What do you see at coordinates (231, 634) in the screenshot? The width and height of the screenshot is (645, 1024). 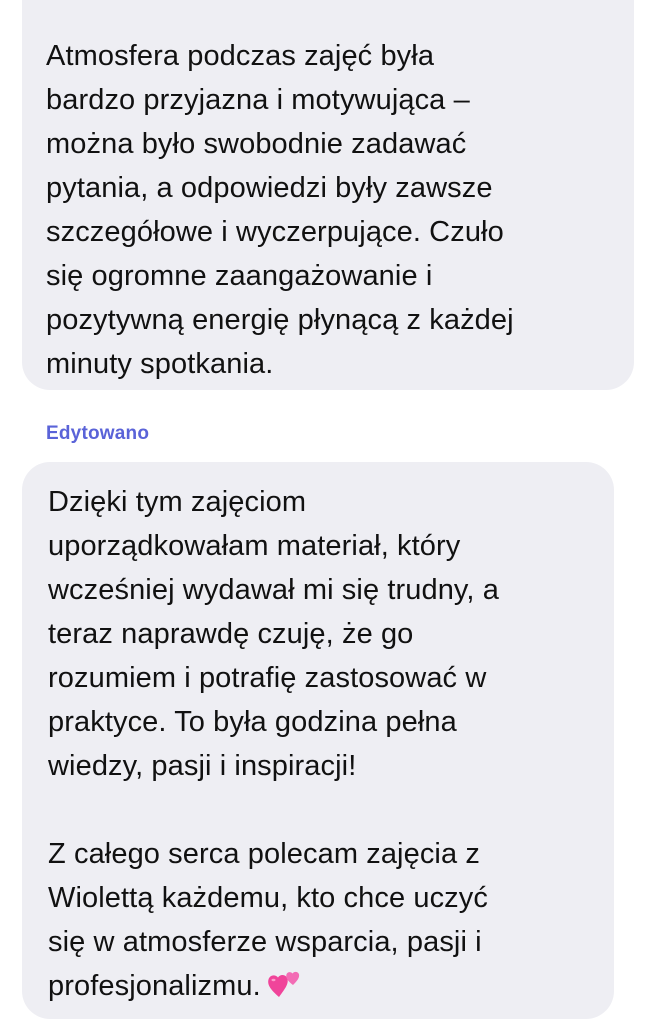 I see `message-text-line: teraz naprawdę czuję, że go` at bounding box center [231, 634].